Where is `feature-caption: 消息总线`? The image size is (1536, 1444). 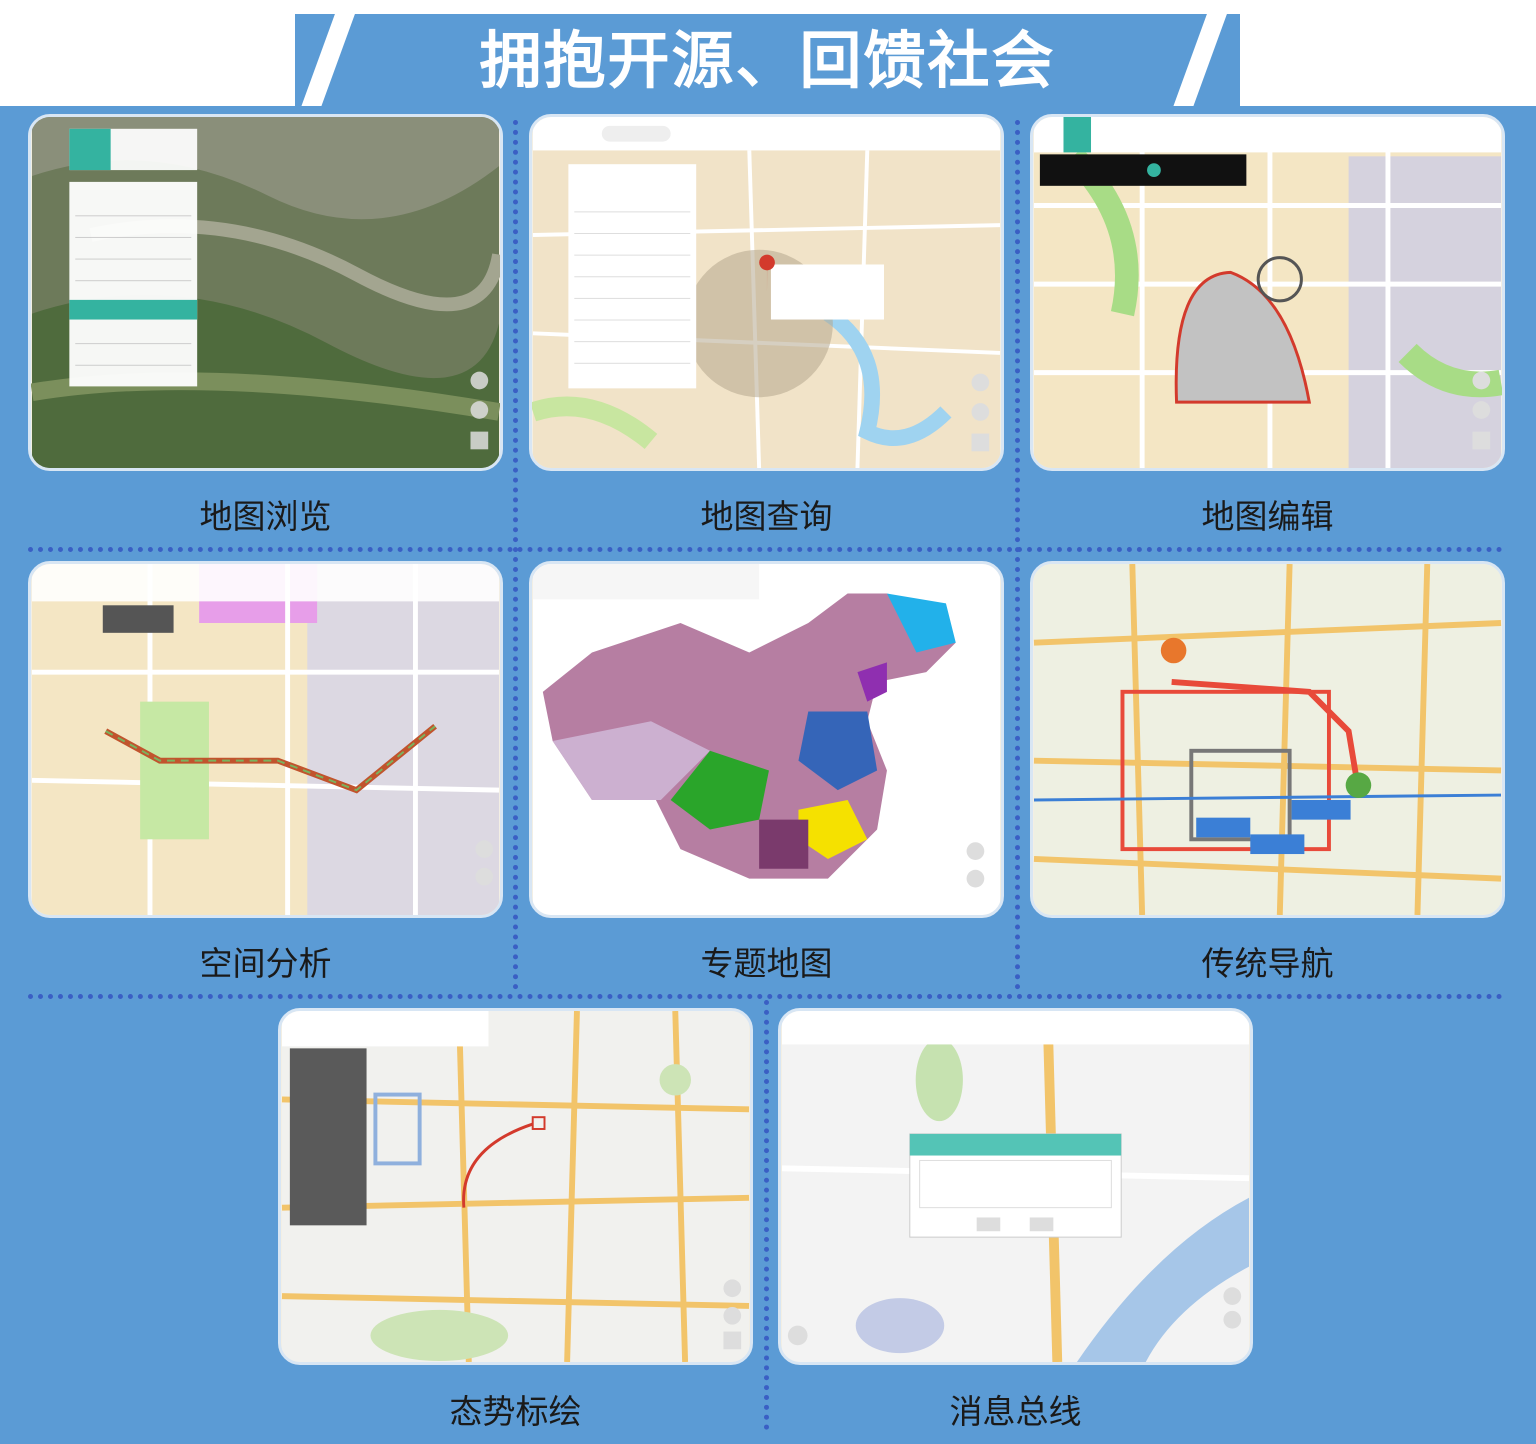
feature-caption: 消息总线 is located at coordinates (1015, 1411).